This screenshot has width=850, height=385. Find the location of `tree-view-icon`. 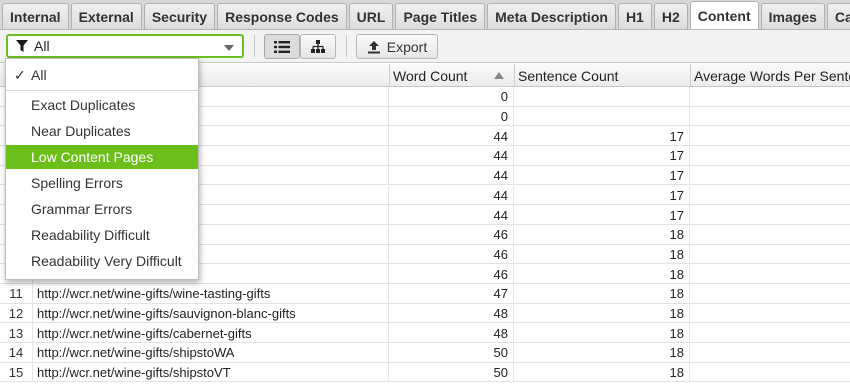

tree-view-icon is located at coordinates (318, 46).